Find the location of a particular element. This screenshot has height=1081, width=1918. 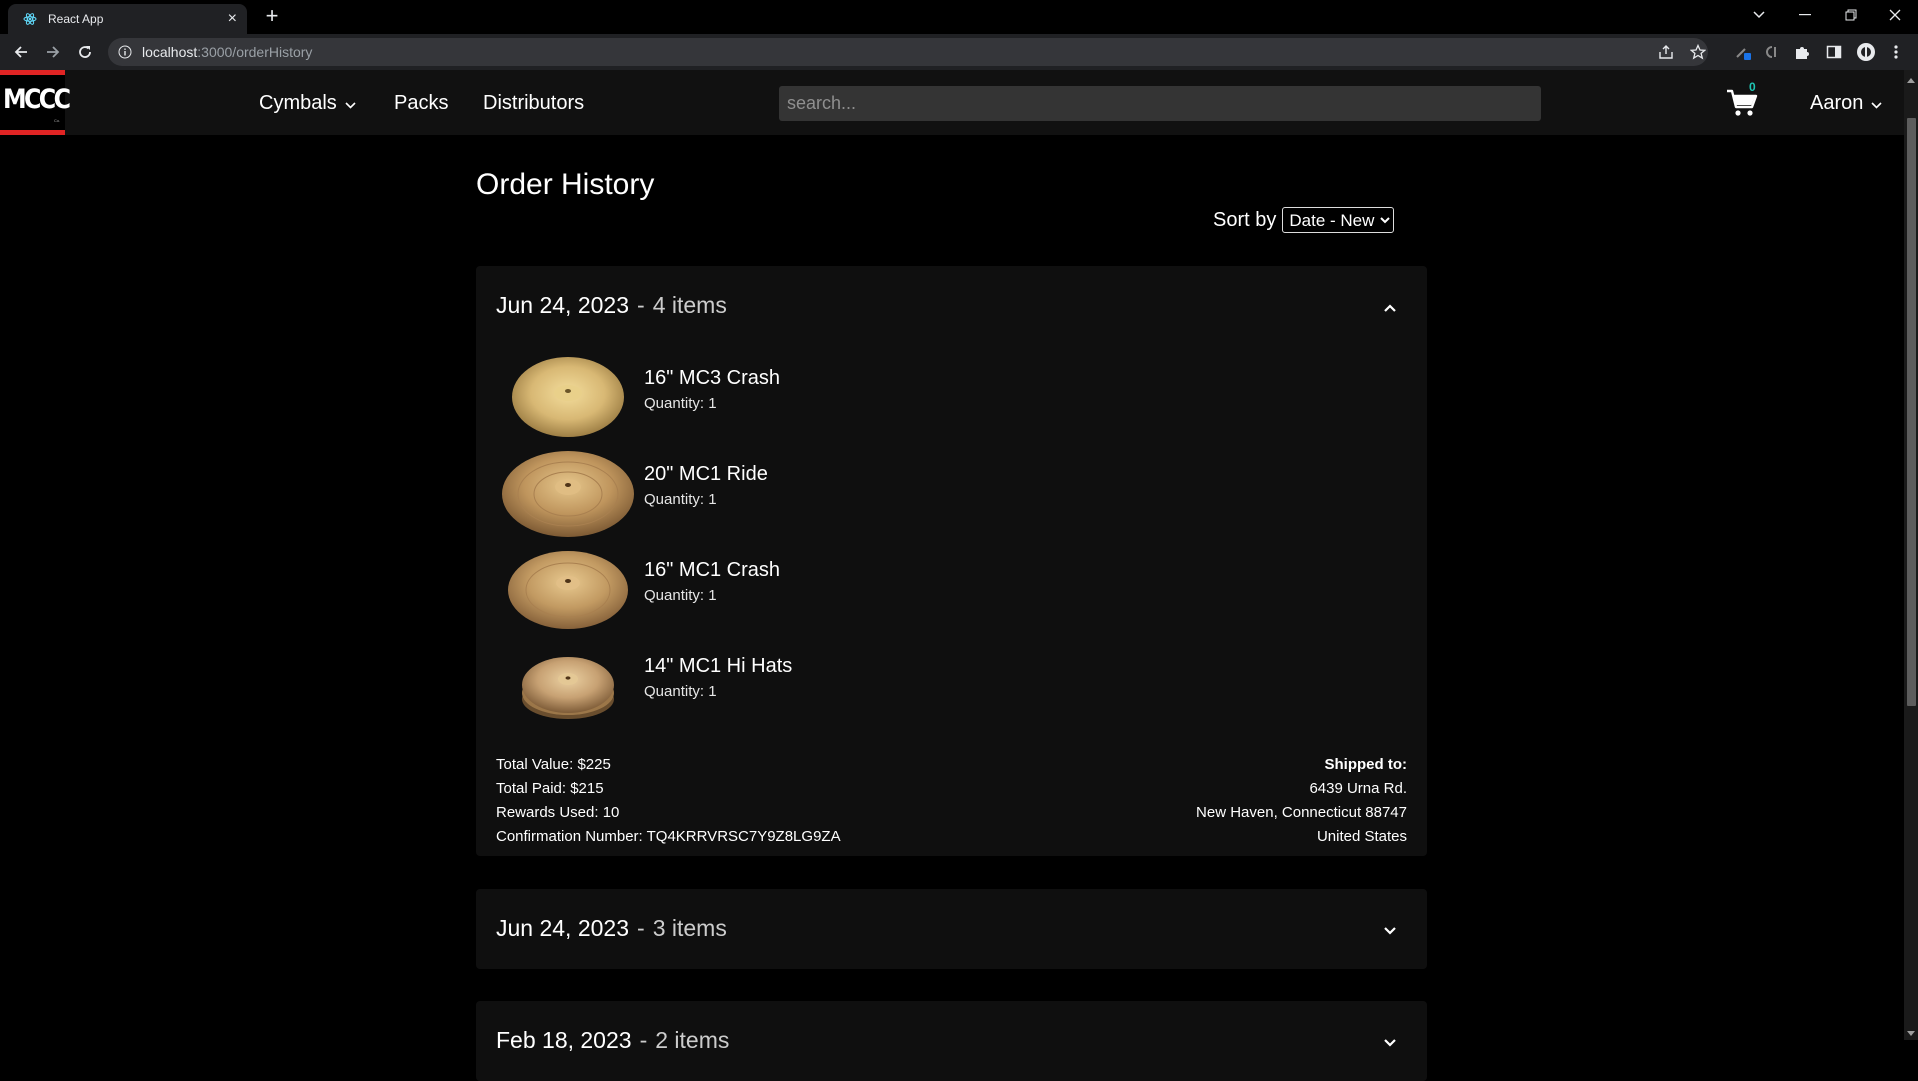

tab-close-icon: × is located at coordinates (232, 19).